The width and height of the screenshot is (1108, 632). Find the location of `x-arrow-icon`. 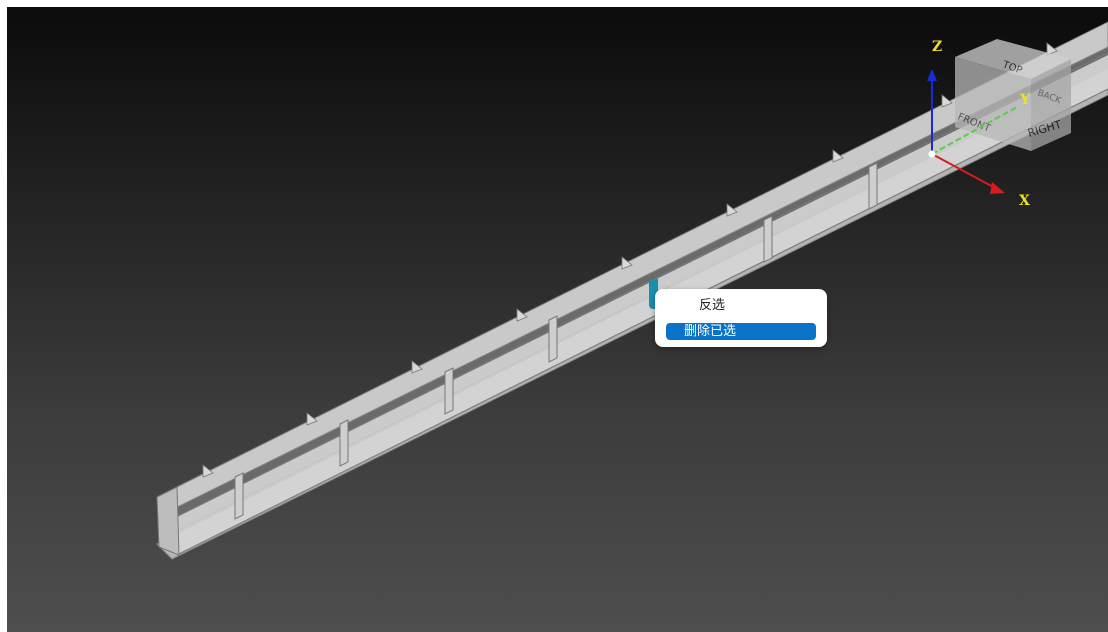

x-arrow-icon is located at coordinates (997, 188).